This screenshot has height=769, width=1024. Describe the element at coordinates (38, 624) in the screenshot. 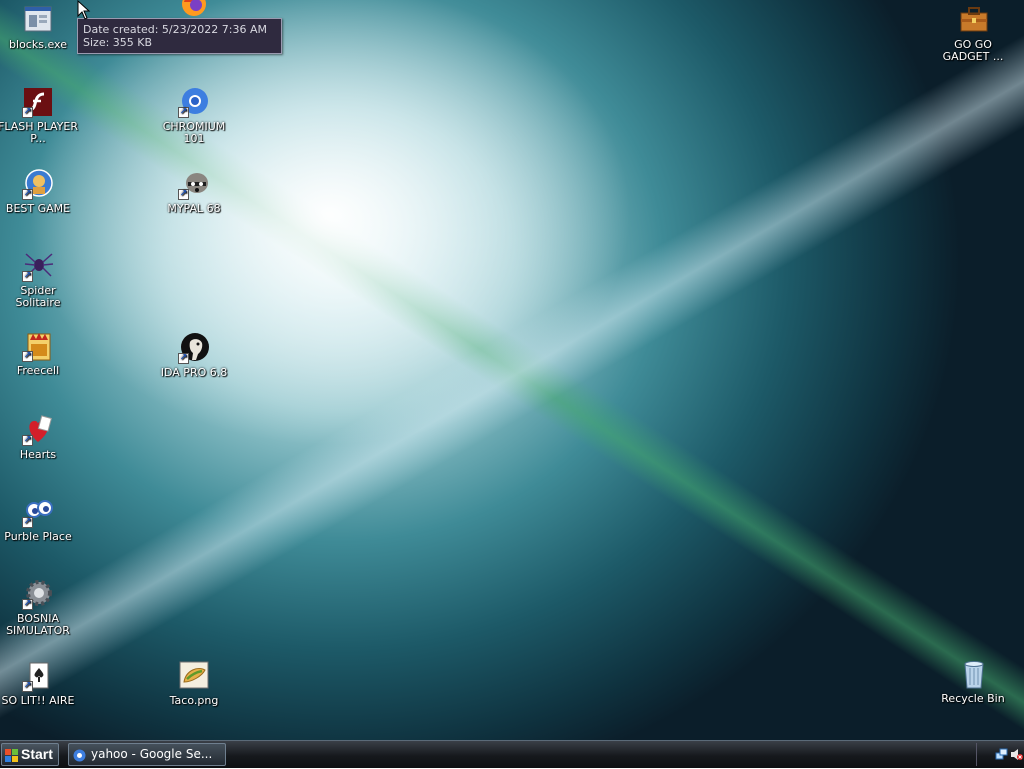

I see `icon-label: BOSNIA SIMULATOR` at that location.